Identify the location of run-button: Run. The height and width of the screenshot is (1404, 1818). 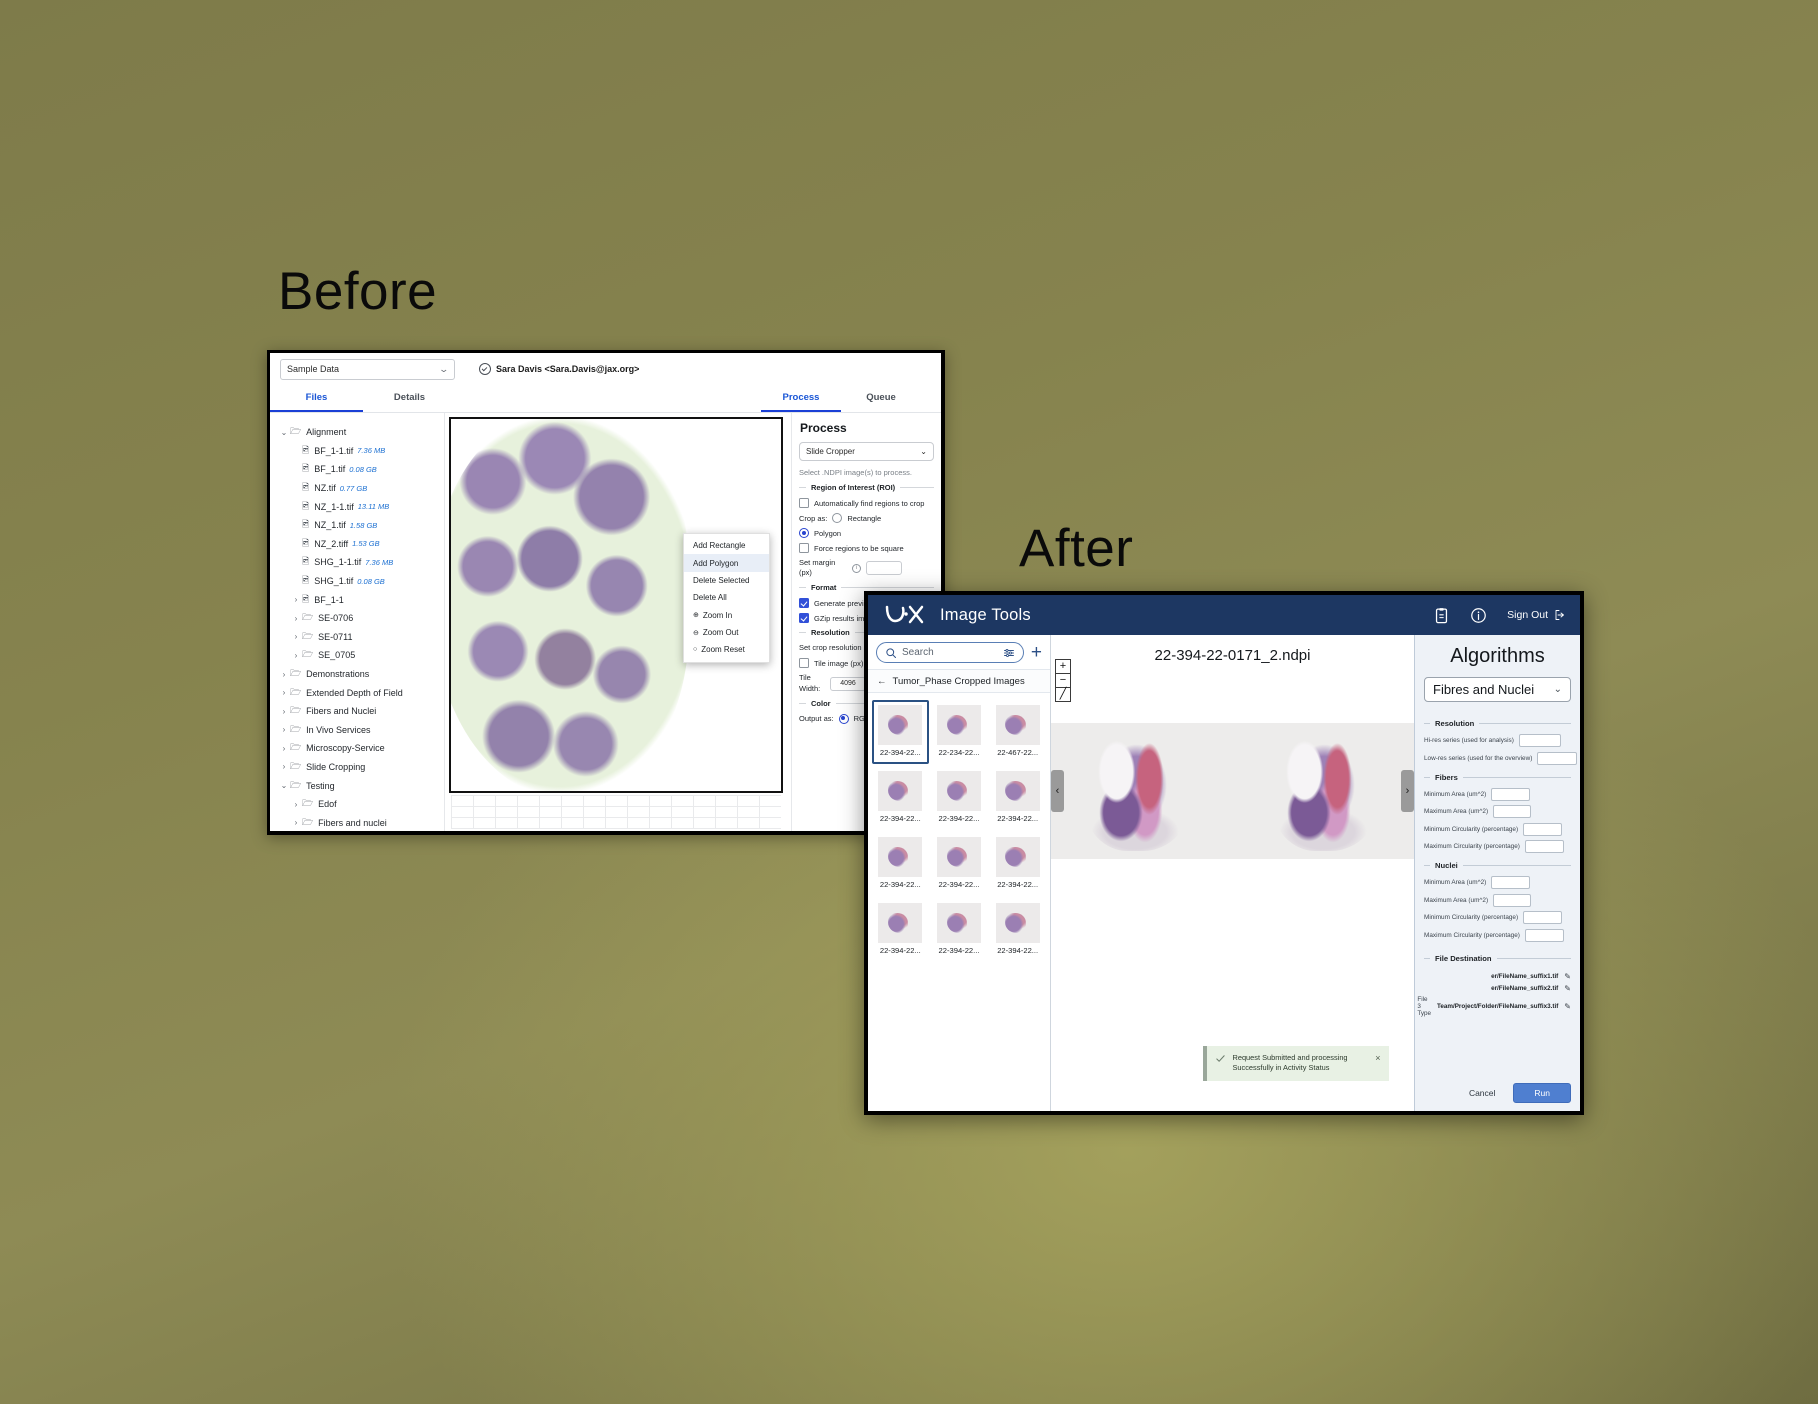
(1542, 1093).